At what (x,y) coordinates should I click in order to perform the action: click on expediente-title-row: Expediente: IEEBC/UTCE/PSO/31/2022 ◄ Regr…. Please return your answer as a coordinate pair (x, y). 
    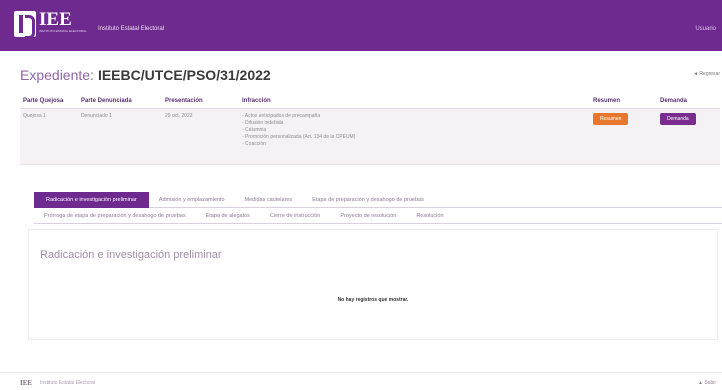
    Looking at the image, I should click on (371, 76).